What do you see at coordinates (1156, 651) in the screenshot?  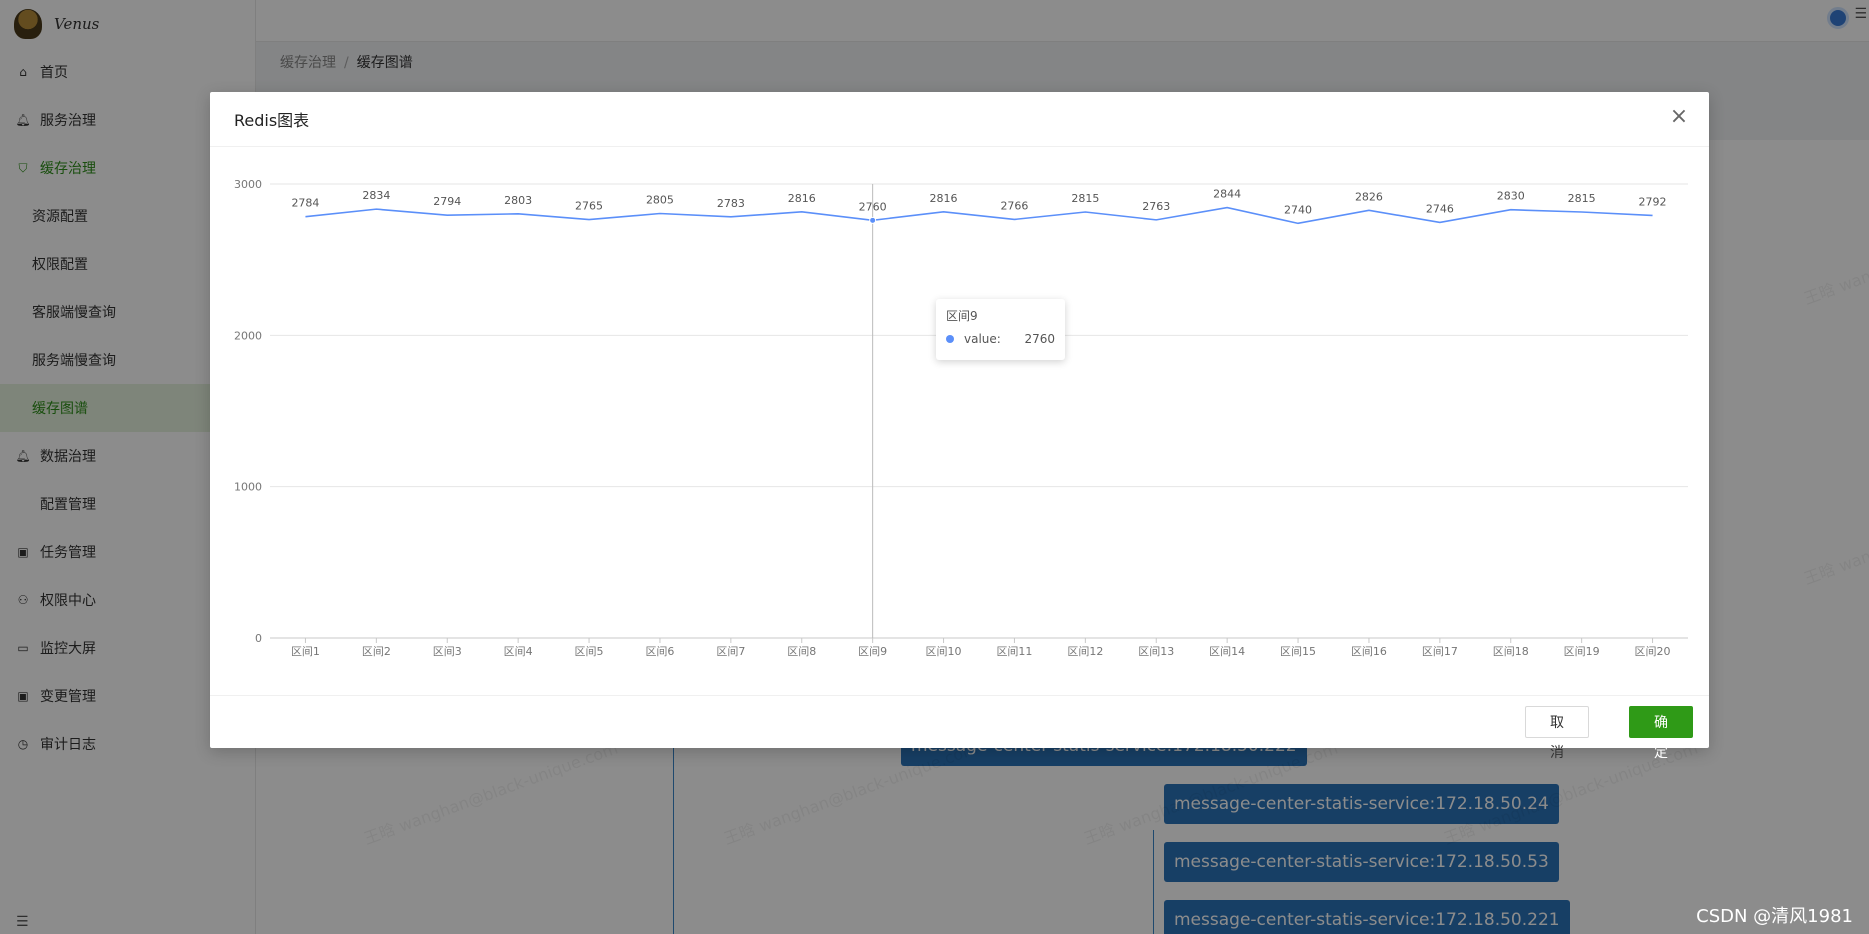 I see `x-tick-label: 区间13` at bounding box center [1156, 651].